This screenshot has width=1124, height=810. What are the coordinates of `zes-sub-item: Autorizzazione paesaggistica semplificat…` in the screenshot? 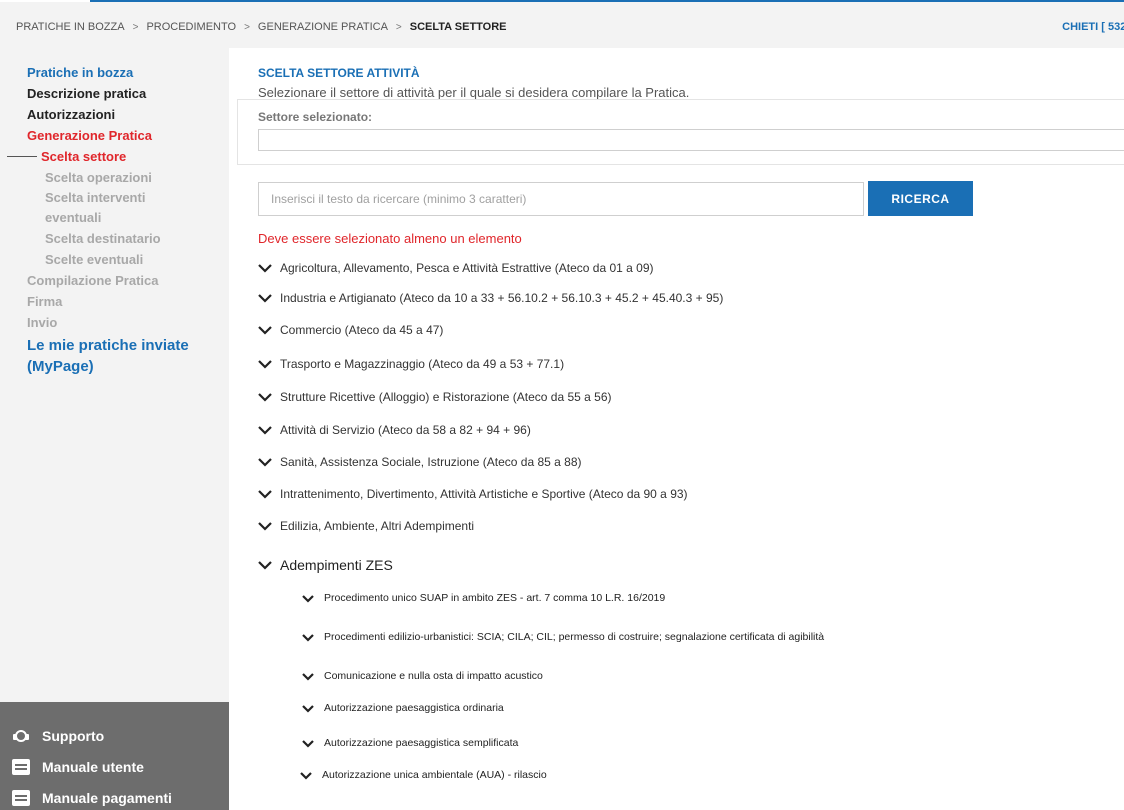 It's located at (410, 743).